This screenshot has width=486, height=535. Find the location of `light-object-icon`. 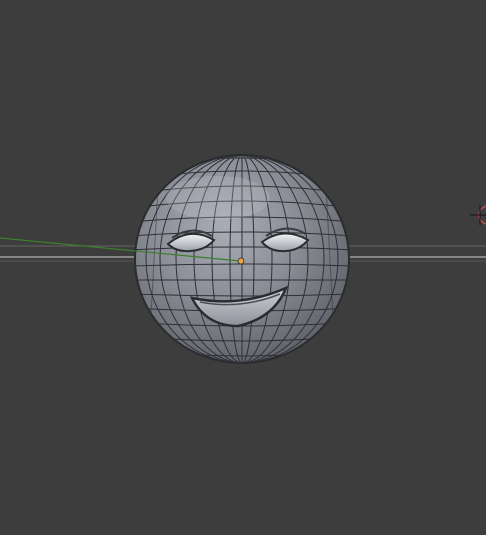

light-object-icon is located at coordinates (478, 215).